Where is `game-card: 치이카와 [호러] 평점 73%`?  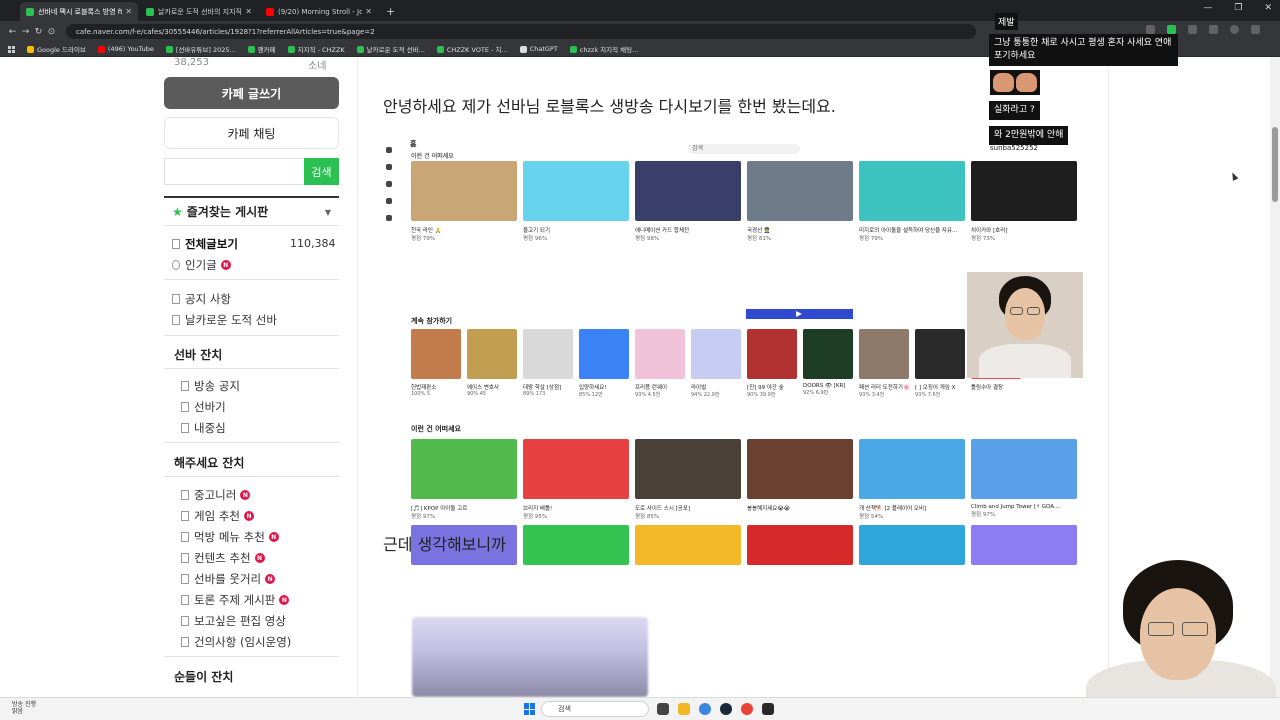
game-card: 치이카와 [호러] 평점 73% is located at coordinates (1024, 201).